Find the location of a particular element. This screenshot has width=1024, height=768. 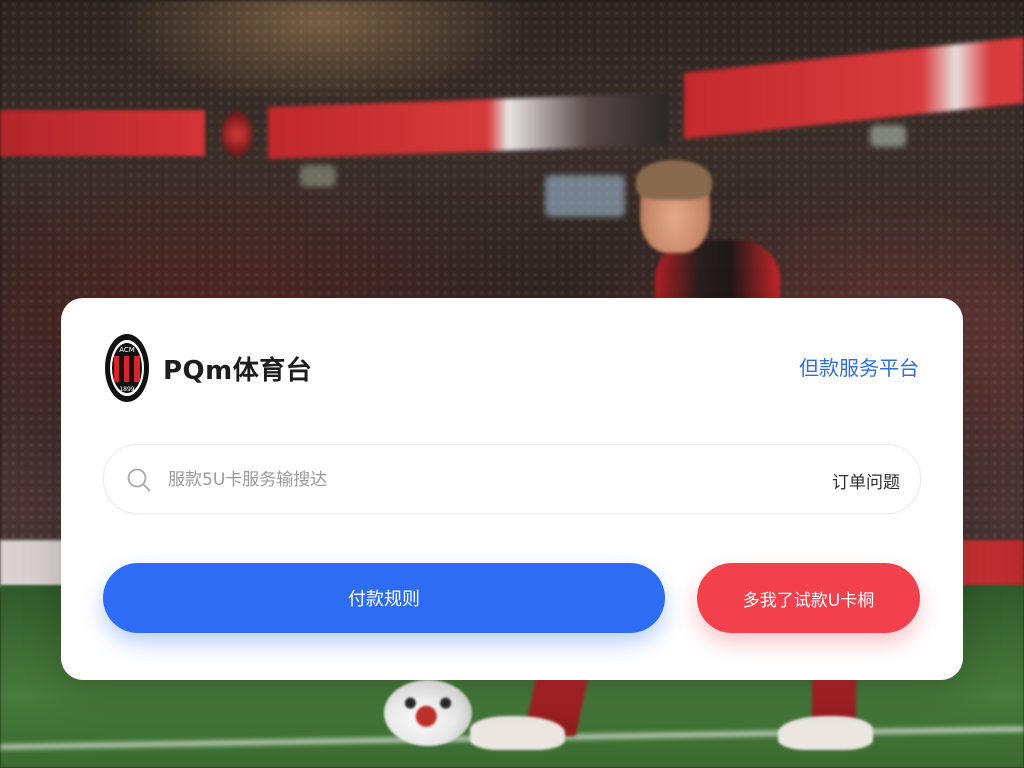

report-payment-button: 多我了试款U卡桐 is located at coordinates (808, 598).